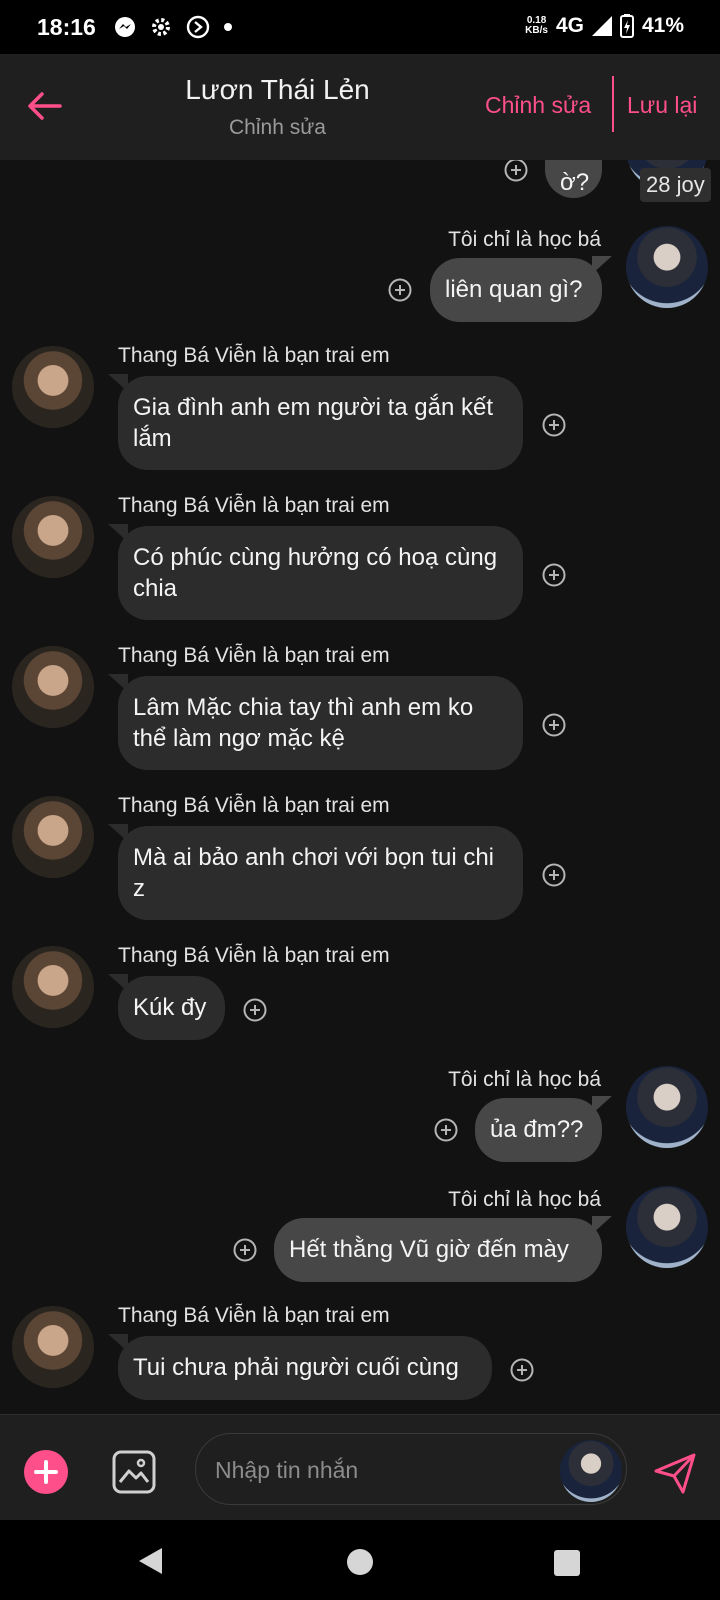 Image resolution: width=720 pixels, height=1600 pixels. I want to click on message-text: Có phúc cùng hưởng có hoạ cùng chia, so click(315, 573).